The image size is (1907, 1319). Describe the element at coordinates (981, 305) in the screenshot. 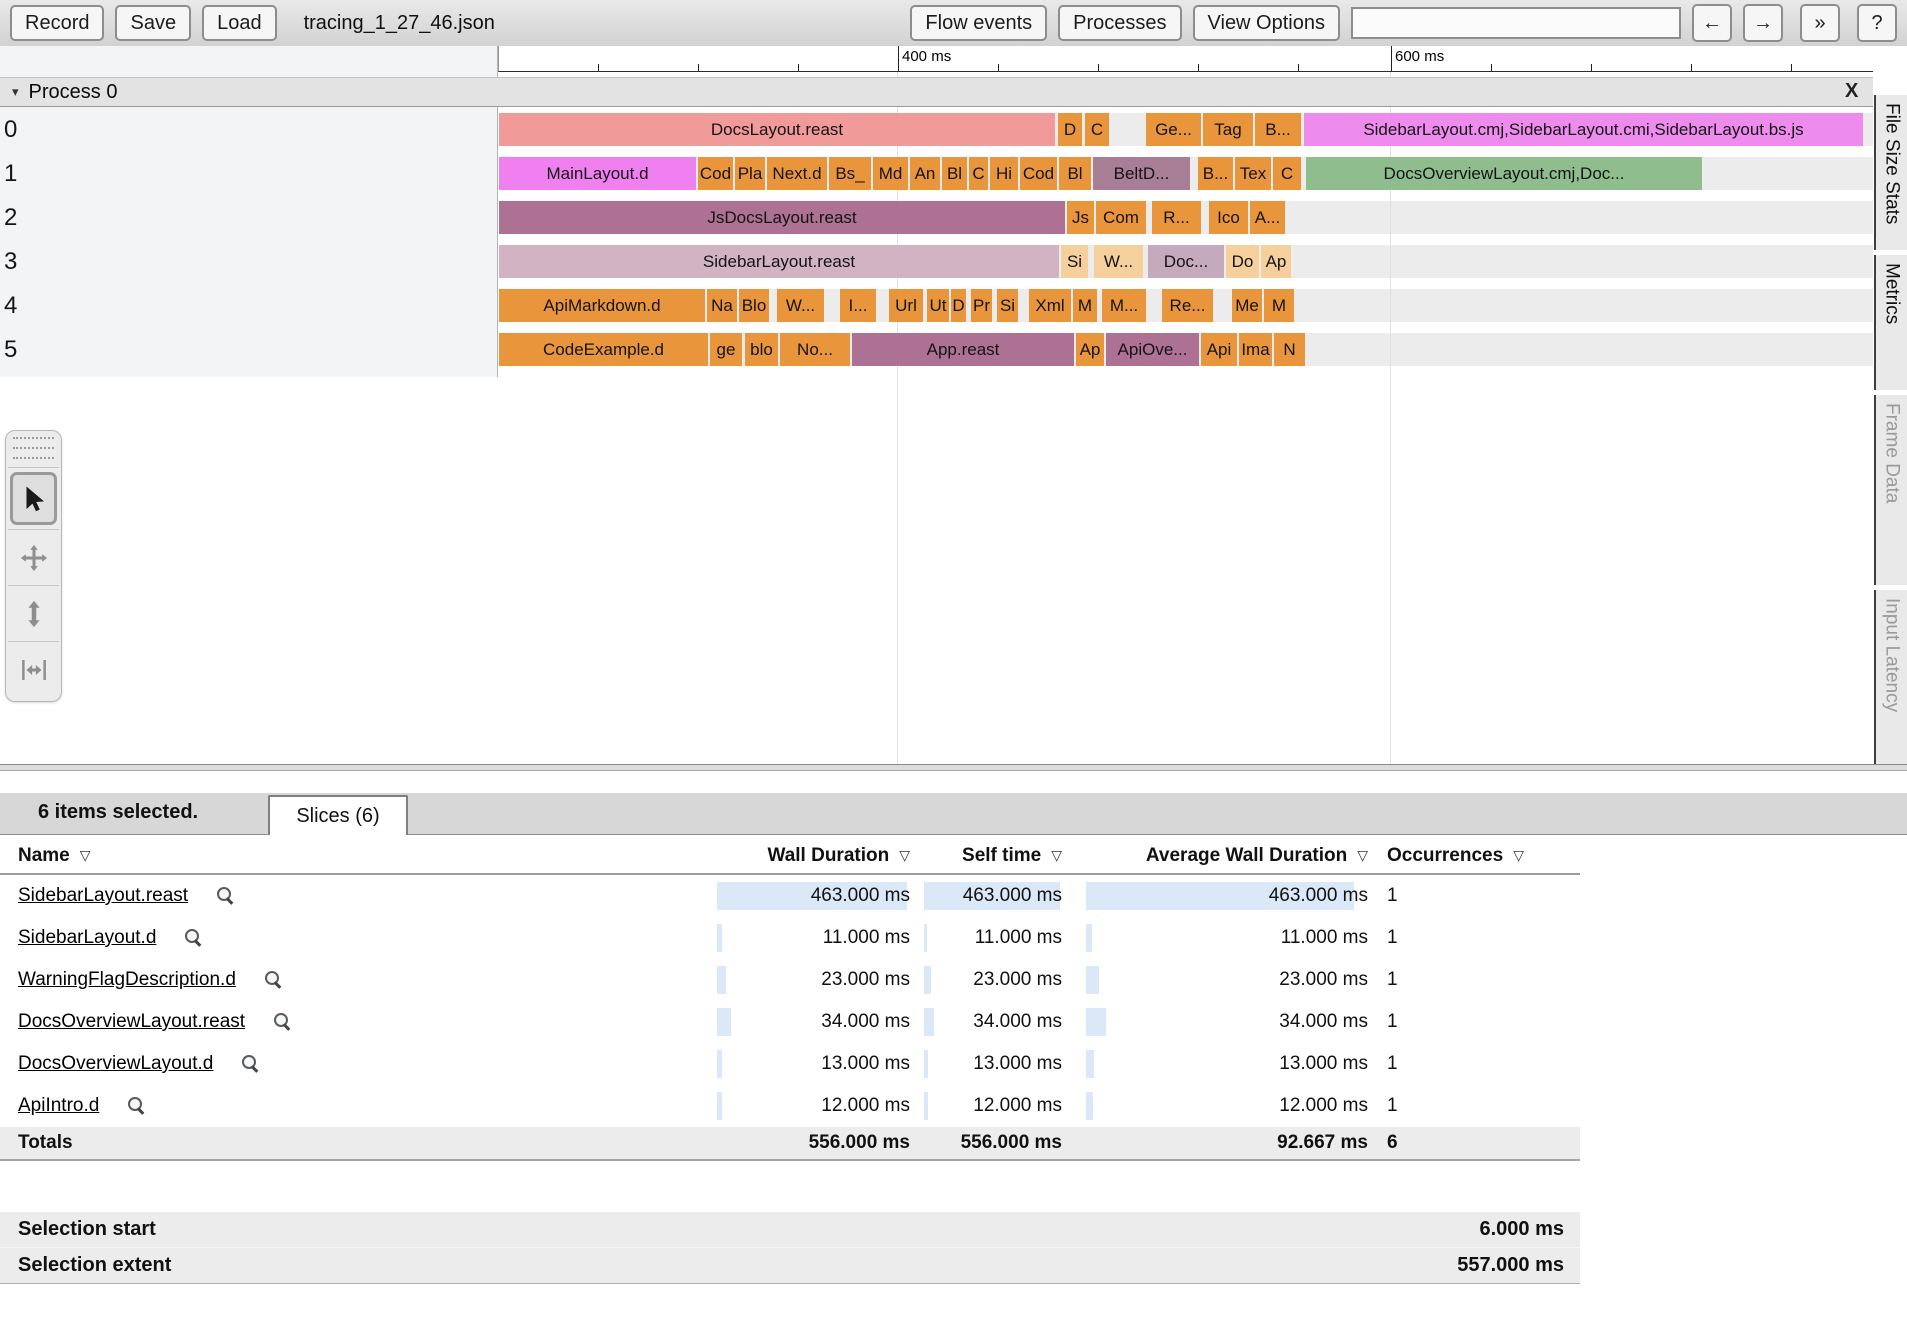

I see `trace-slice: Pr` at that location.